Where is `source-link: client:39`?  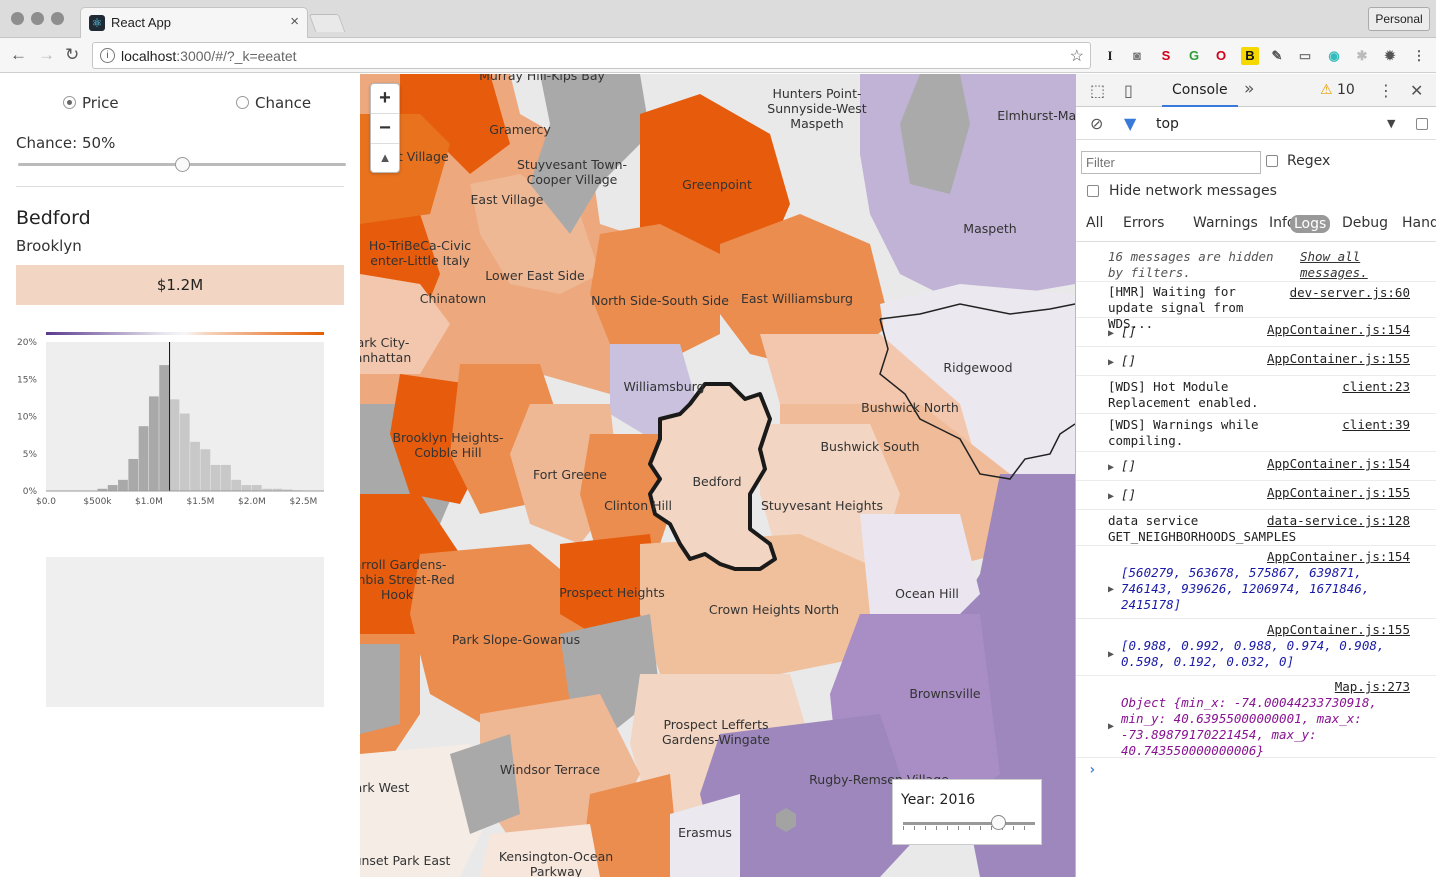 source-link: client:39 is located at coordinates (1376, 425).